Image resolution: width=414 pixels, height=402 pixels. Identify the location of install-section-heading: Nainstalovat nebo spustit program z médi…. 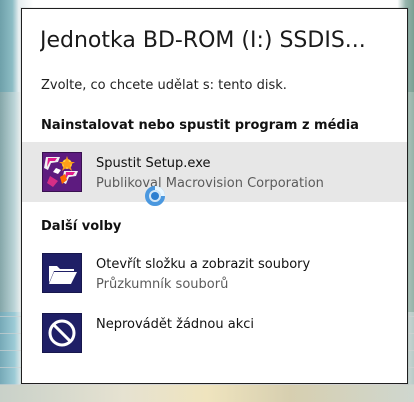
(200, 125).